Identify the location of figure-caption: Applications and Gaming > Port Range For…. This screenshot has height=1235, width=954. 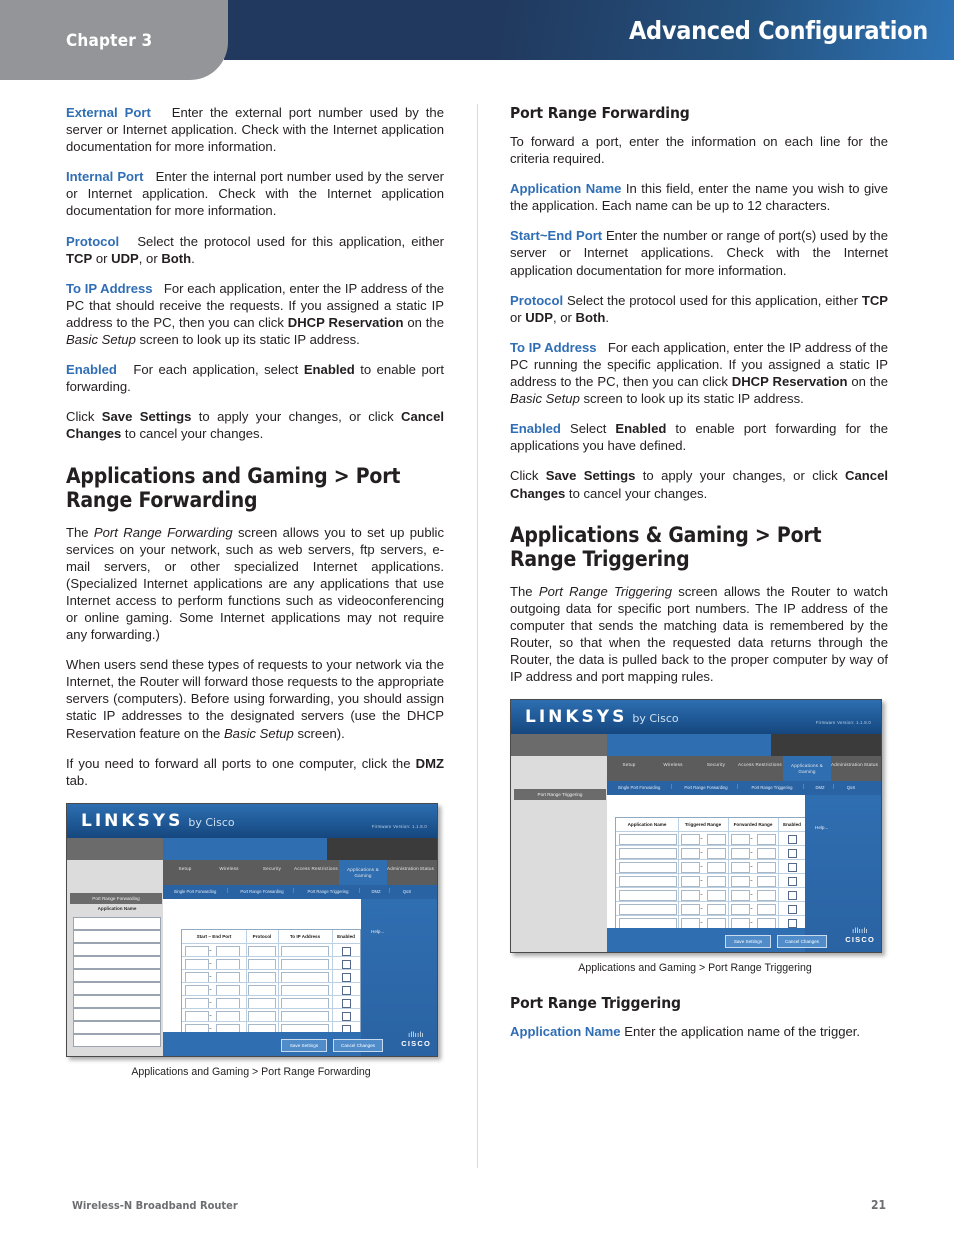
(251, 1071).